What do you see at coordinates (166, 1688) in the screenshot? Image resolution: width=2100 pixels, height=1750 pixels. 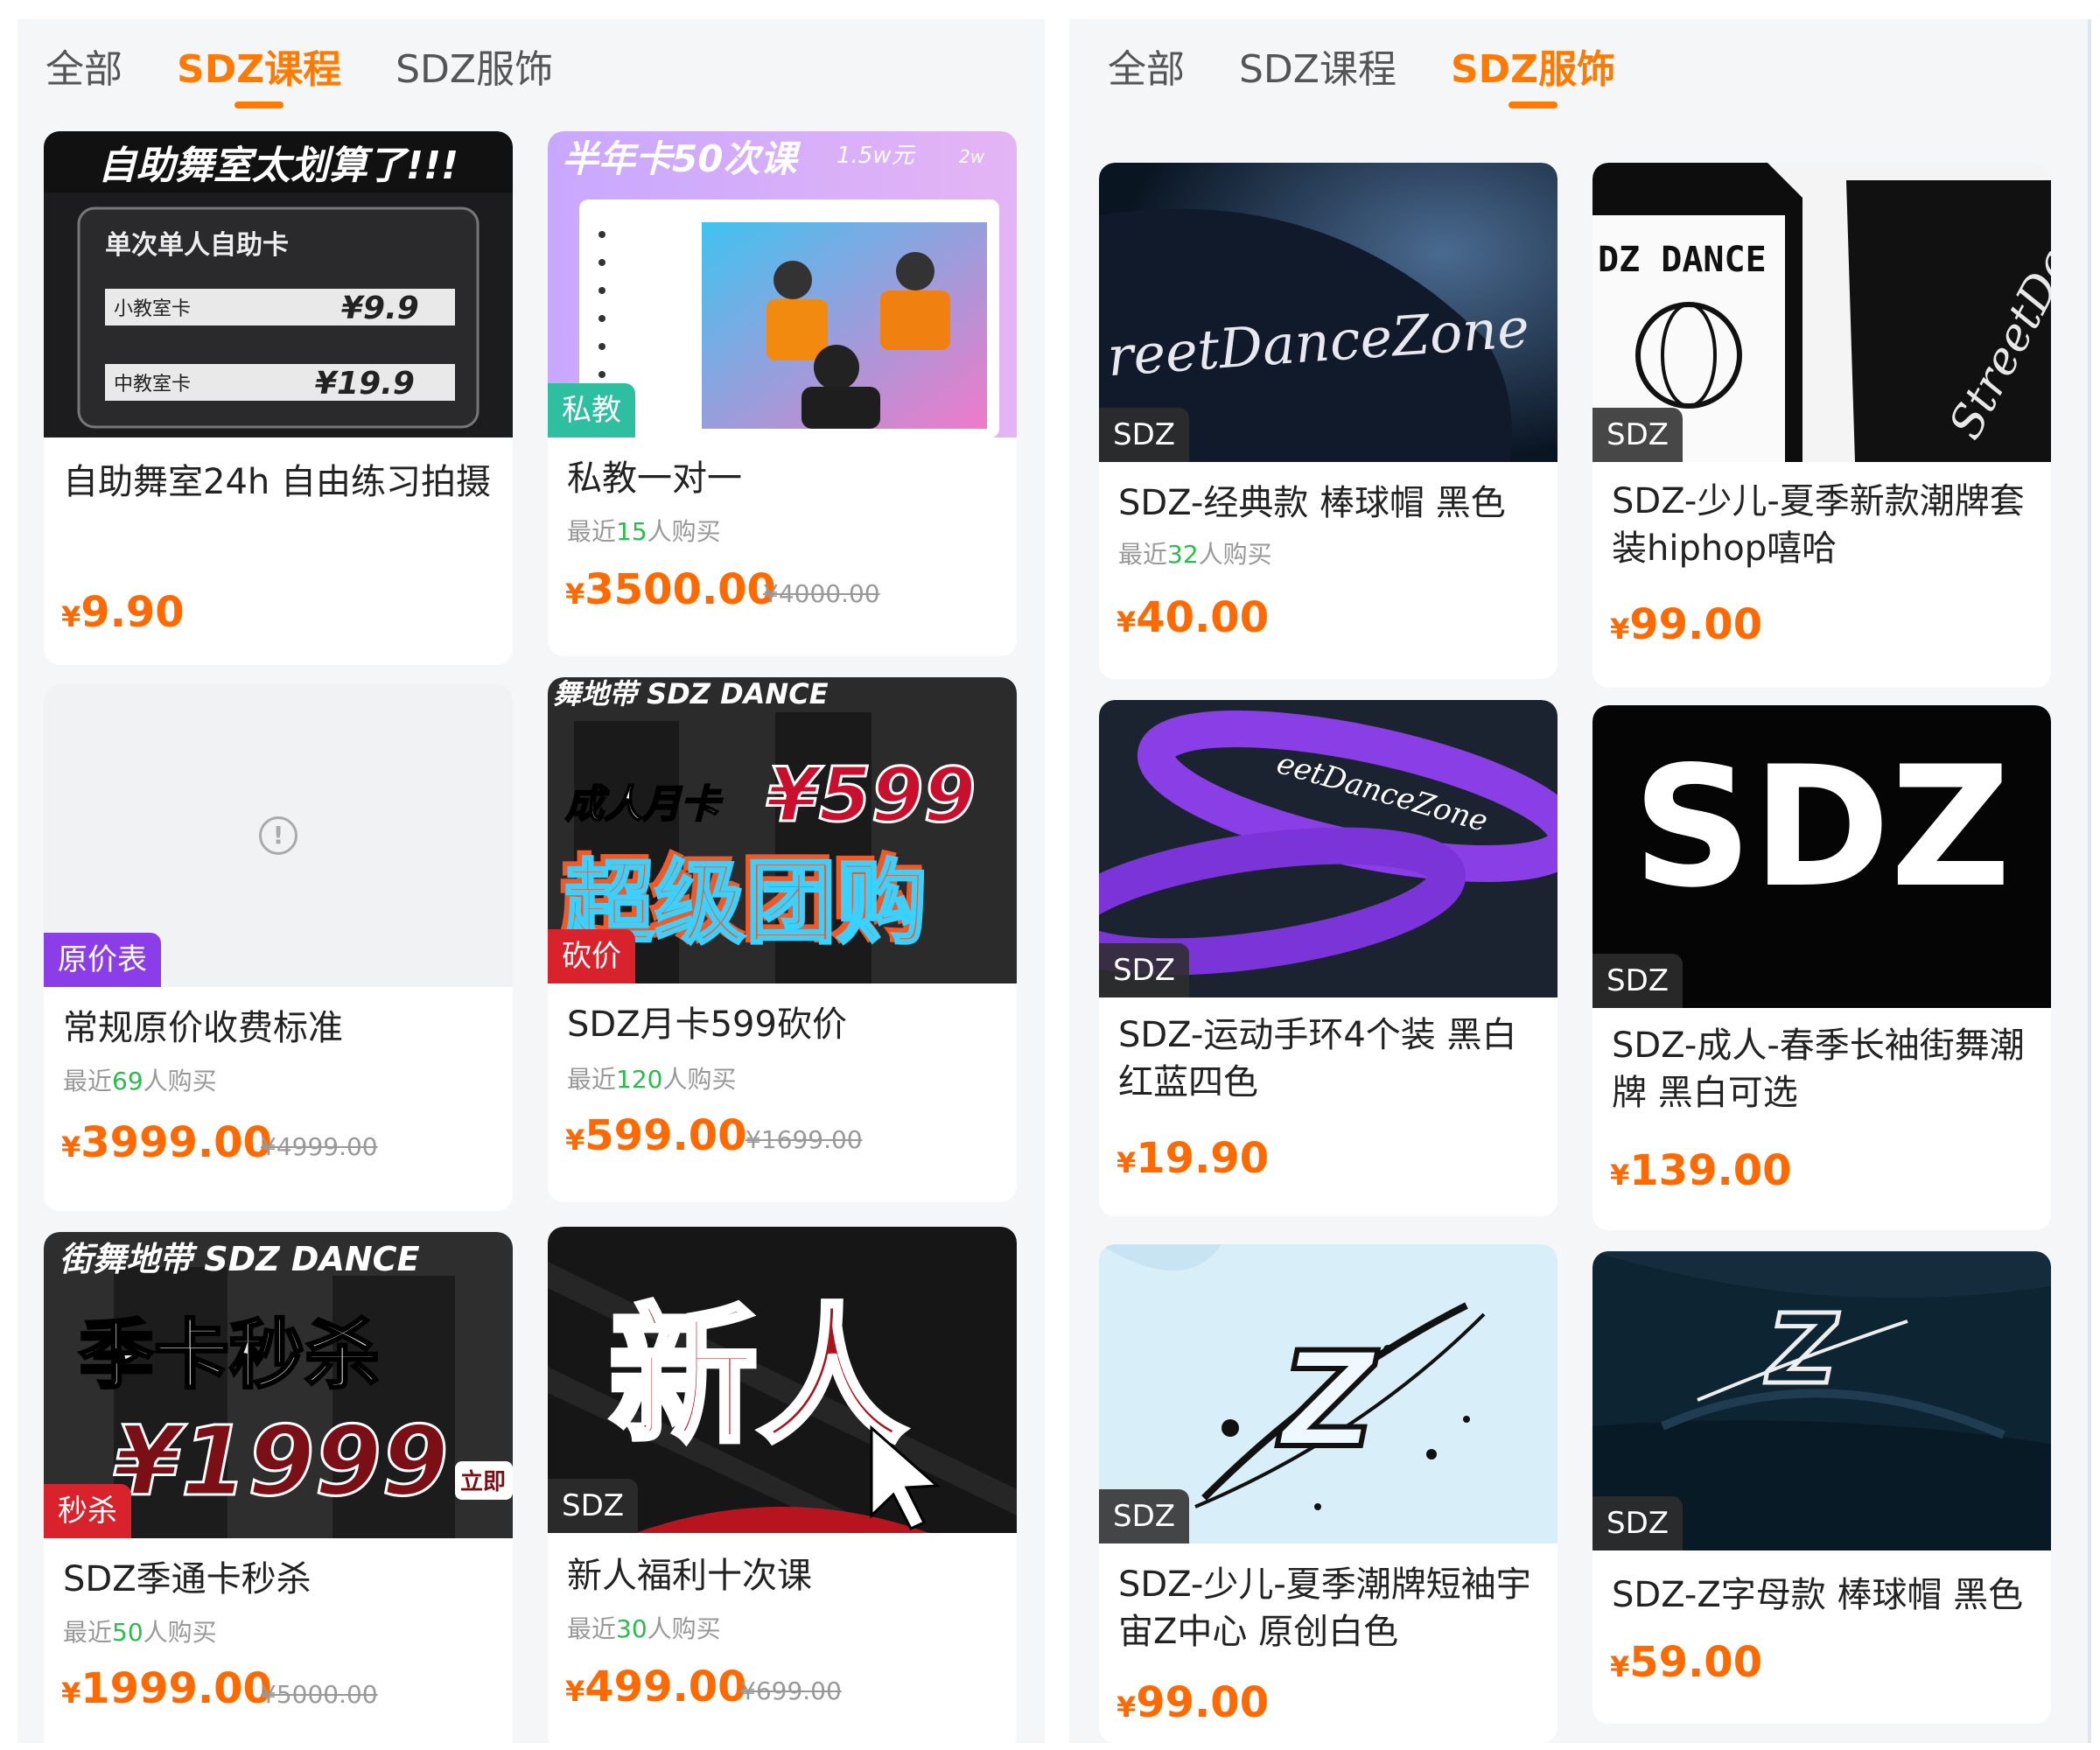 I see `product-price: ¥1999.00` at bounding box center [166, 1688].